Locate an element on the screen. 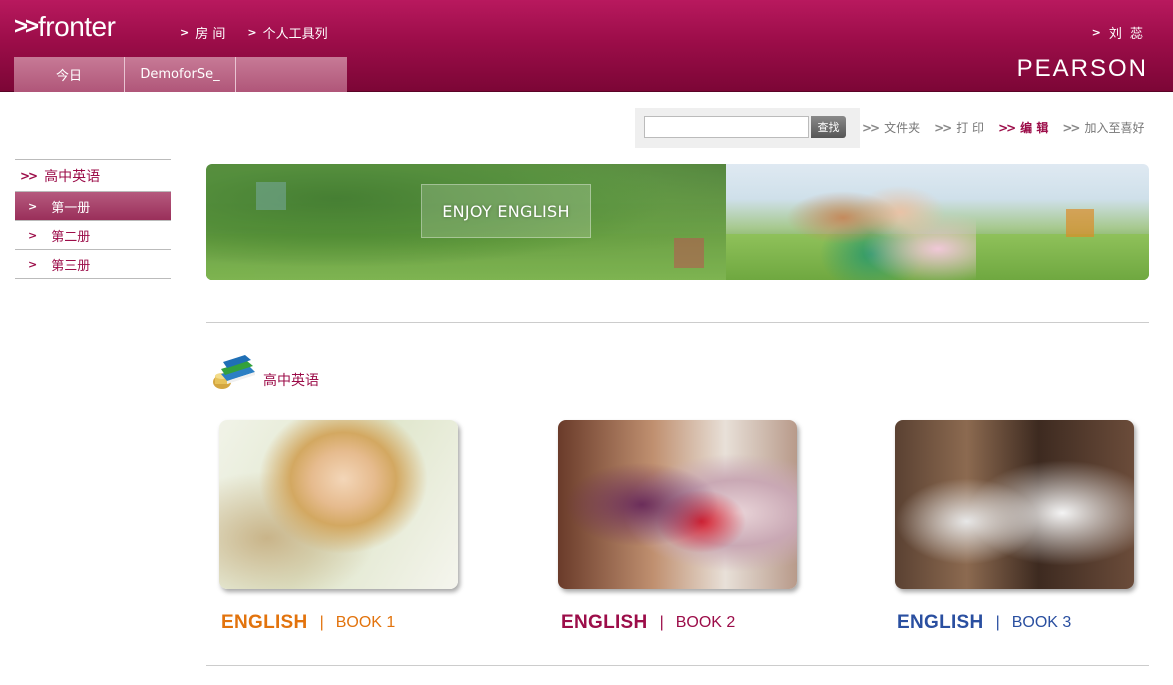  fronter-logo: >> fronter is located at coordinates (65, 27).